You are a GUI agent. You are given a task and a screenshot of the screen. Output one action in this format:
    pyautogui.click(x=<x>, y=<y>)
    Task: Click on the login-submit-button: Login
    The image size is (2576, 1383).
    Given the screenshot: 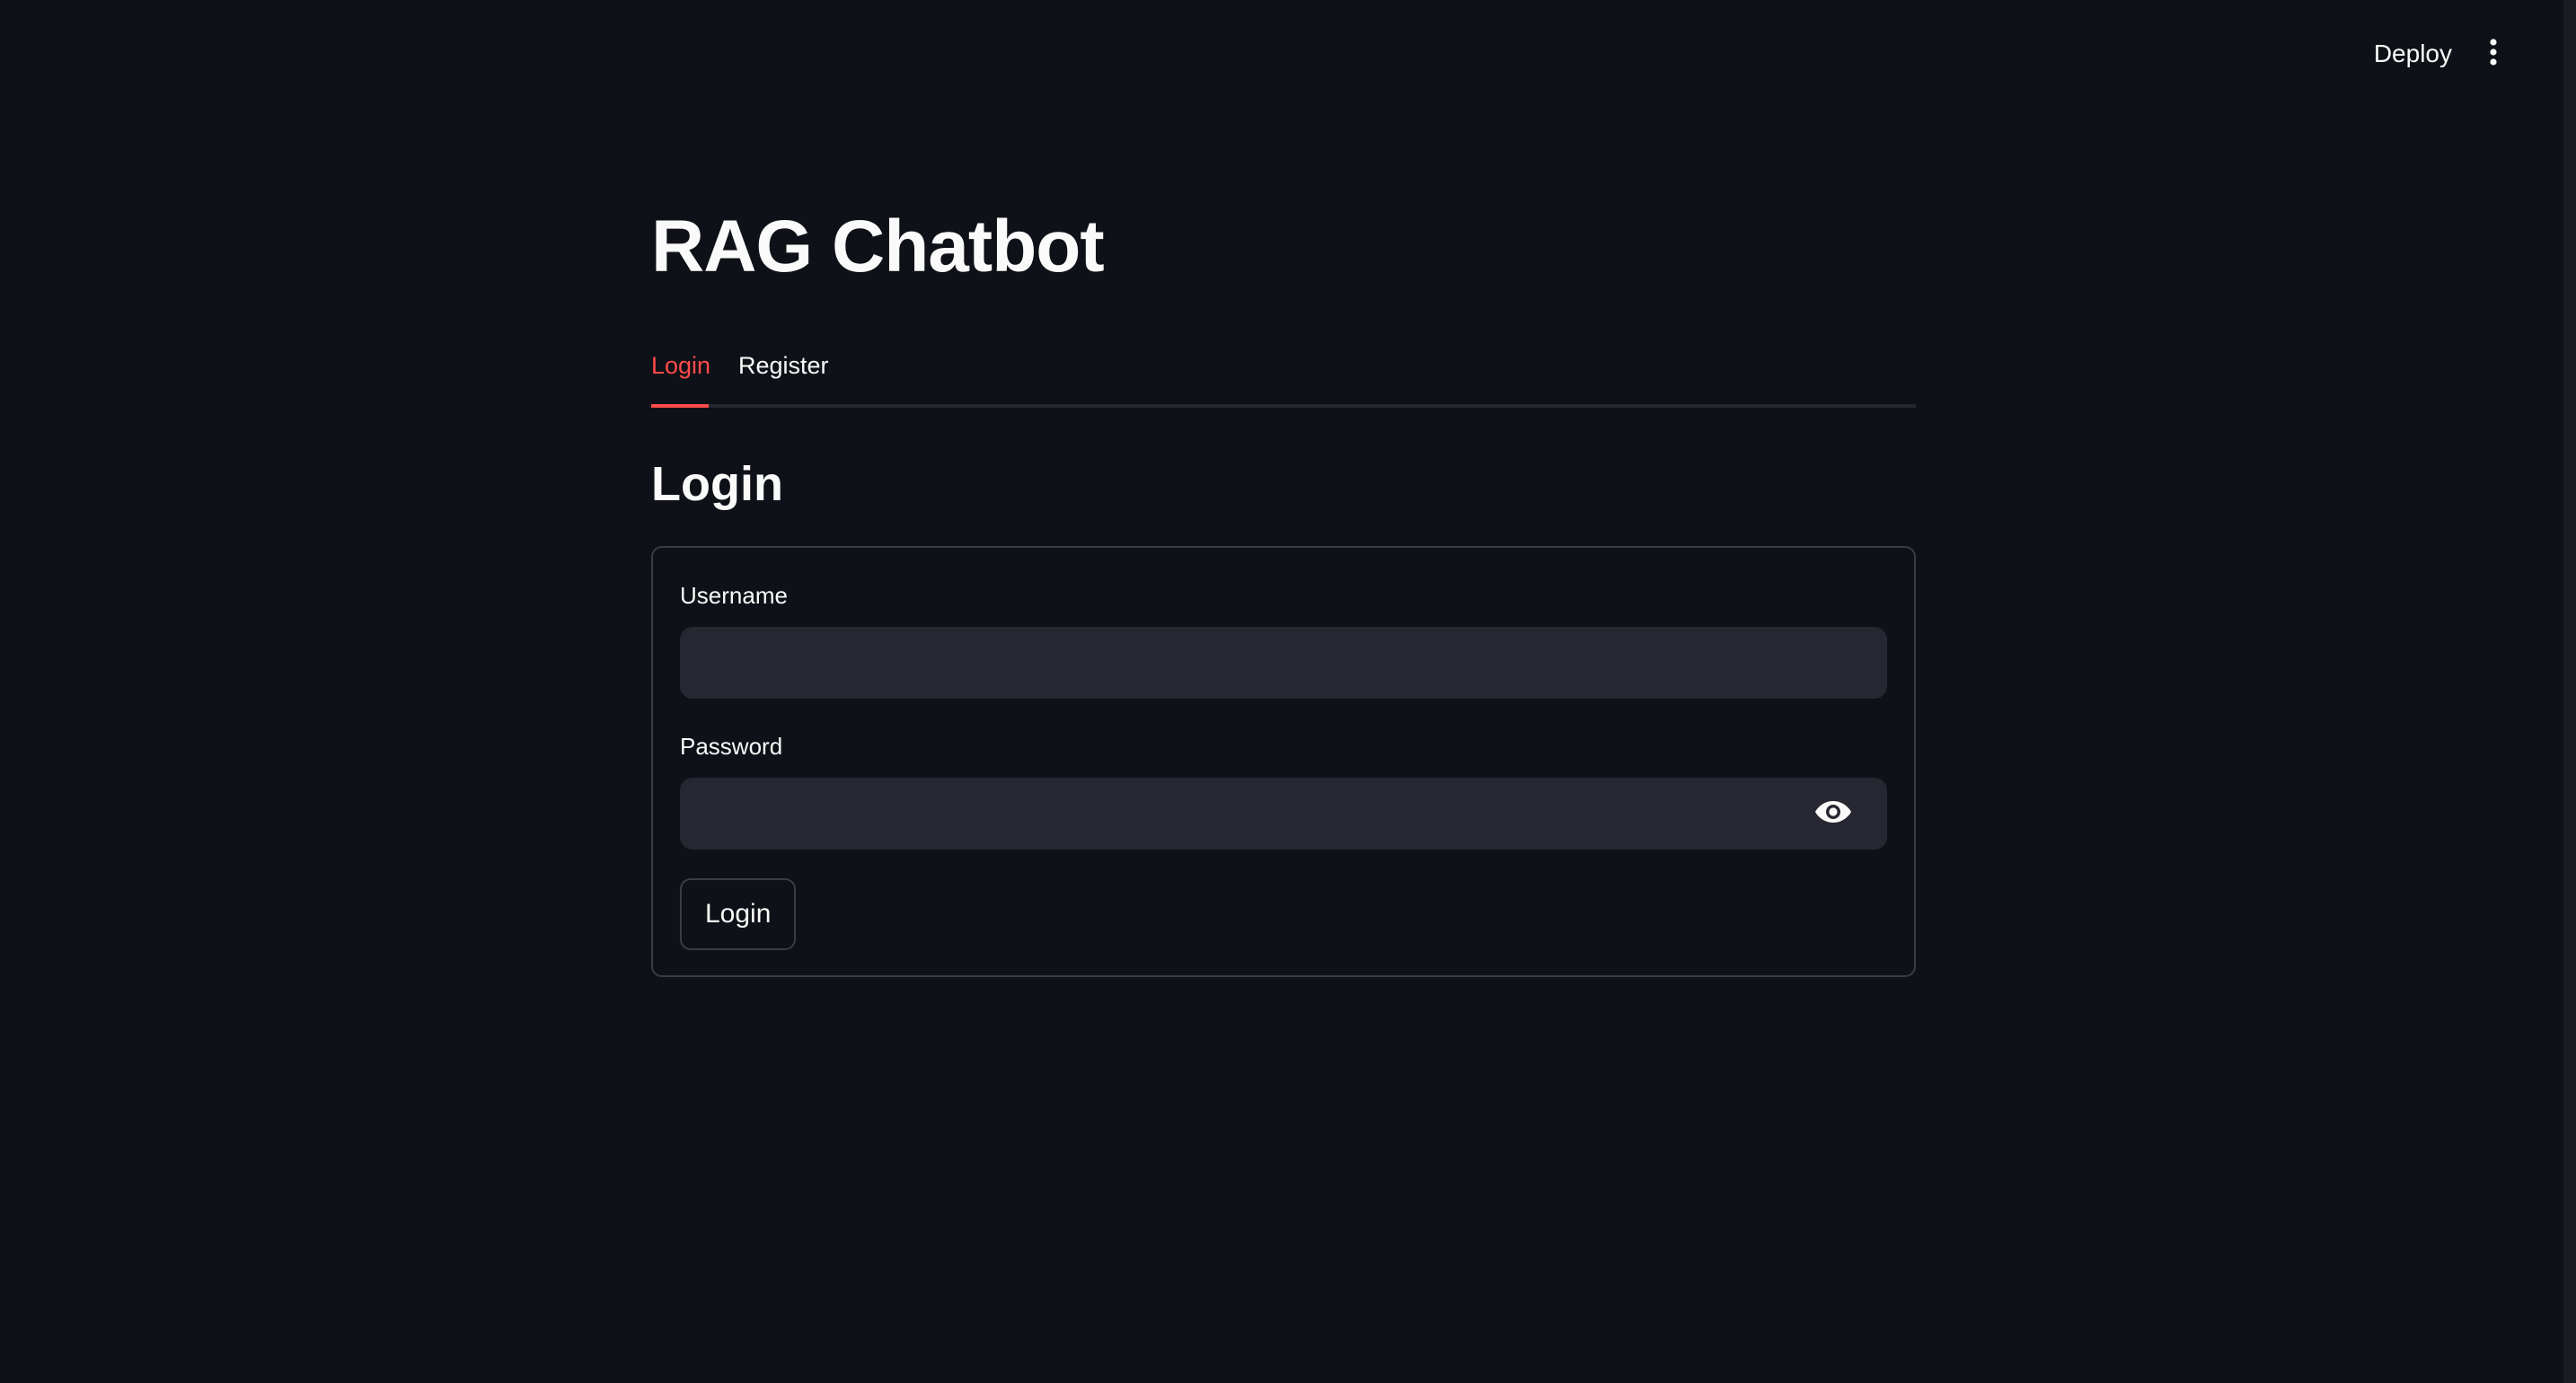 What is the action you would take?
    pyautogui.click(x=738, y=914)
    